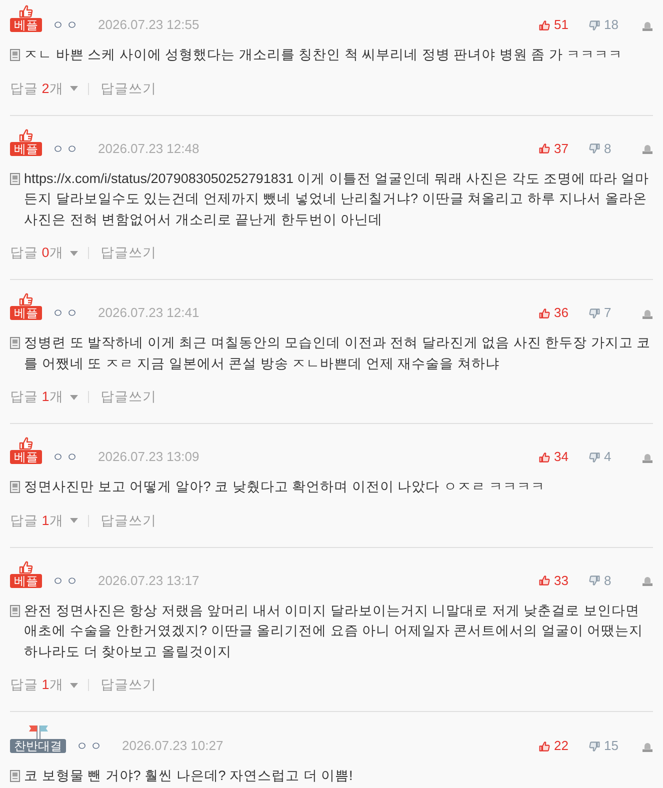 This screenshot has width=663, height=788. Describe the element at coordinates (285, 487) in the screenshot. I see `comment-text: 정면사진만 보고 어떻게 알아? 코 낮췄다고 확언하며 이전이 나았다 ㅇㅈㄹ ㅋㅋㅋㅋ` at that location.